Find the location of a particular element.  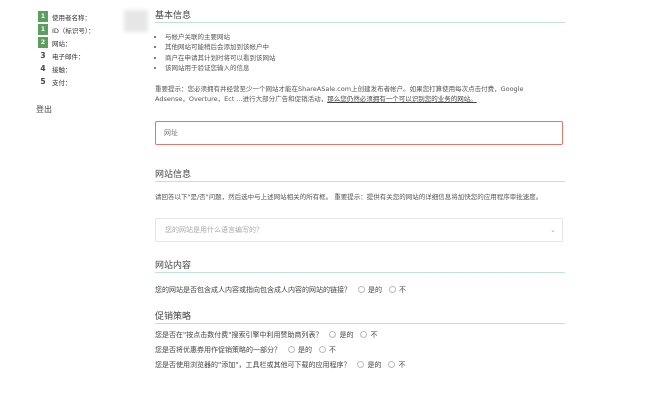

section-title-website-content: 网站内容 is located at coordinates (360, 261).